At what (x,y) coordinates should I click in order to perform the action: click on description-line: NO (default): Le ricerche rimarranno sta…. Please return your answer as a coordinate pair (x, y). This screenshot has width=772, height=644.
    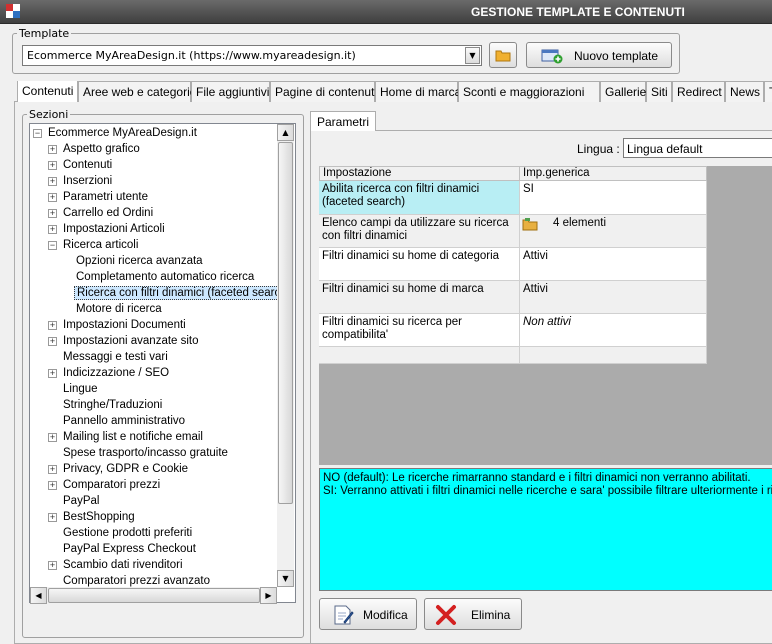
    Looking at the image, I should click on (537, 478).